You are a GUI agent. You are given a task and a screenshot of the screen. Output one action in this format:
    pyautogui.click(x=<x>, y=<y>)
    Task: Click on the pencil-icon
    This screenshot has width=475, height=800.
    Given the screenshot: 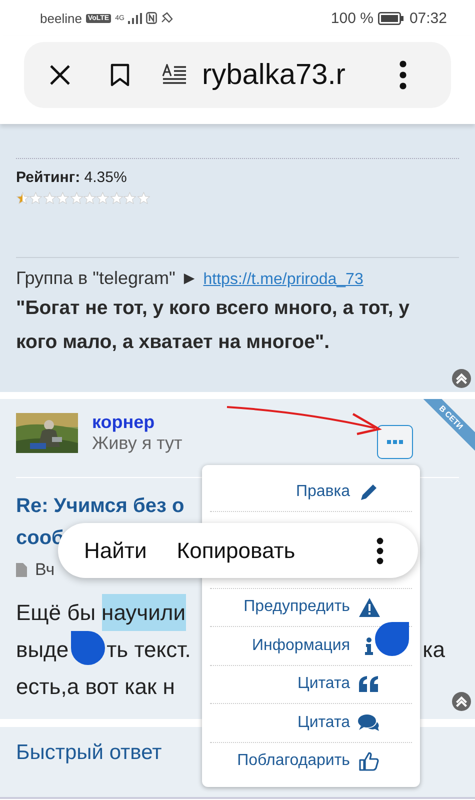 What is the action you would take?
    pyautogui.click(x=369, y=492)
    